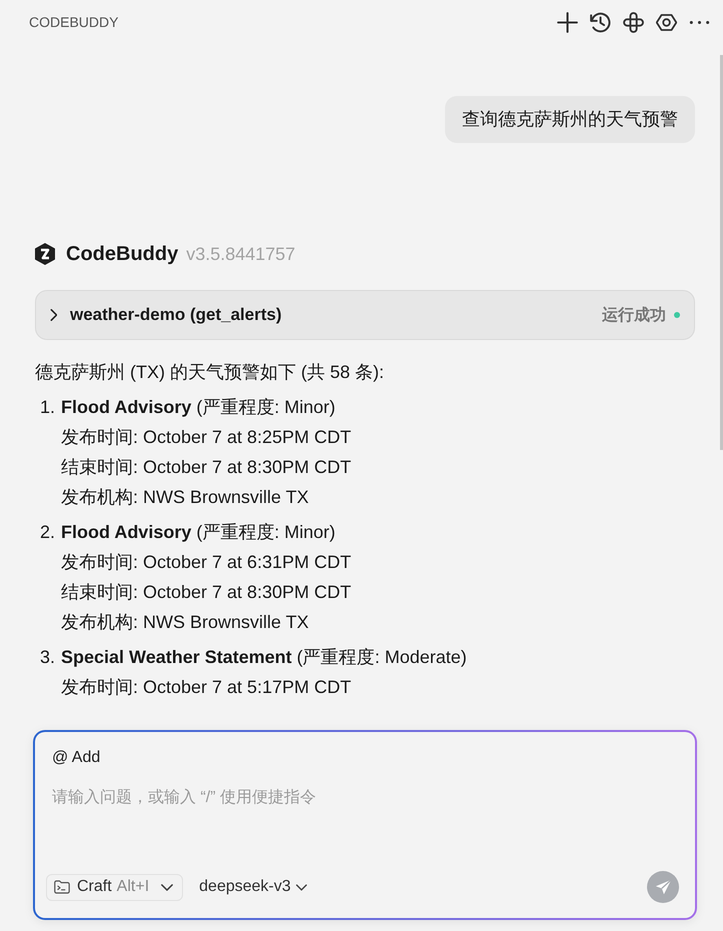 The image size is (723, 931). What do you see at coordinates (122, 254) in the screenshot?
I see `assistant-name: CodeBuddy` at bounding box center [122, 254].